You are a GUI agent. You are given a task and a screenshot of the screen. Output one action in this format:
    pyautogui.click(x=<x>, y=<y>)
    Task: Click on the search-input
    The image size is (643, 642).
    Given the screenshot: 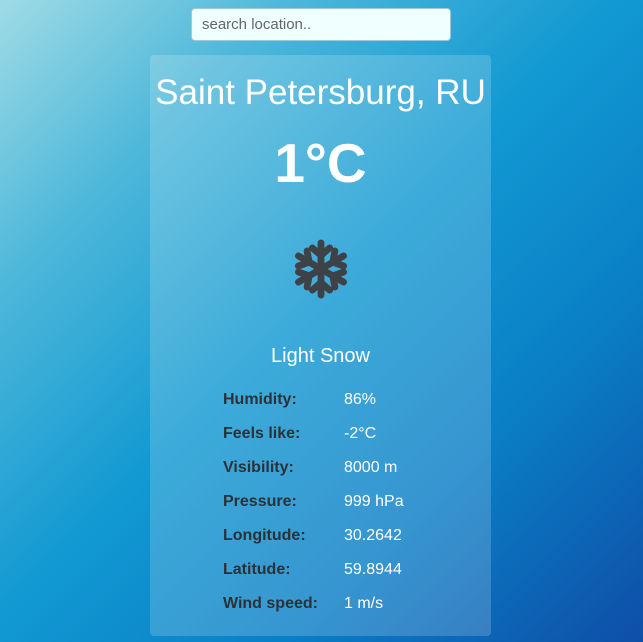 What is the action you would take?
    pyautogui.click(x=321, y=24)
    